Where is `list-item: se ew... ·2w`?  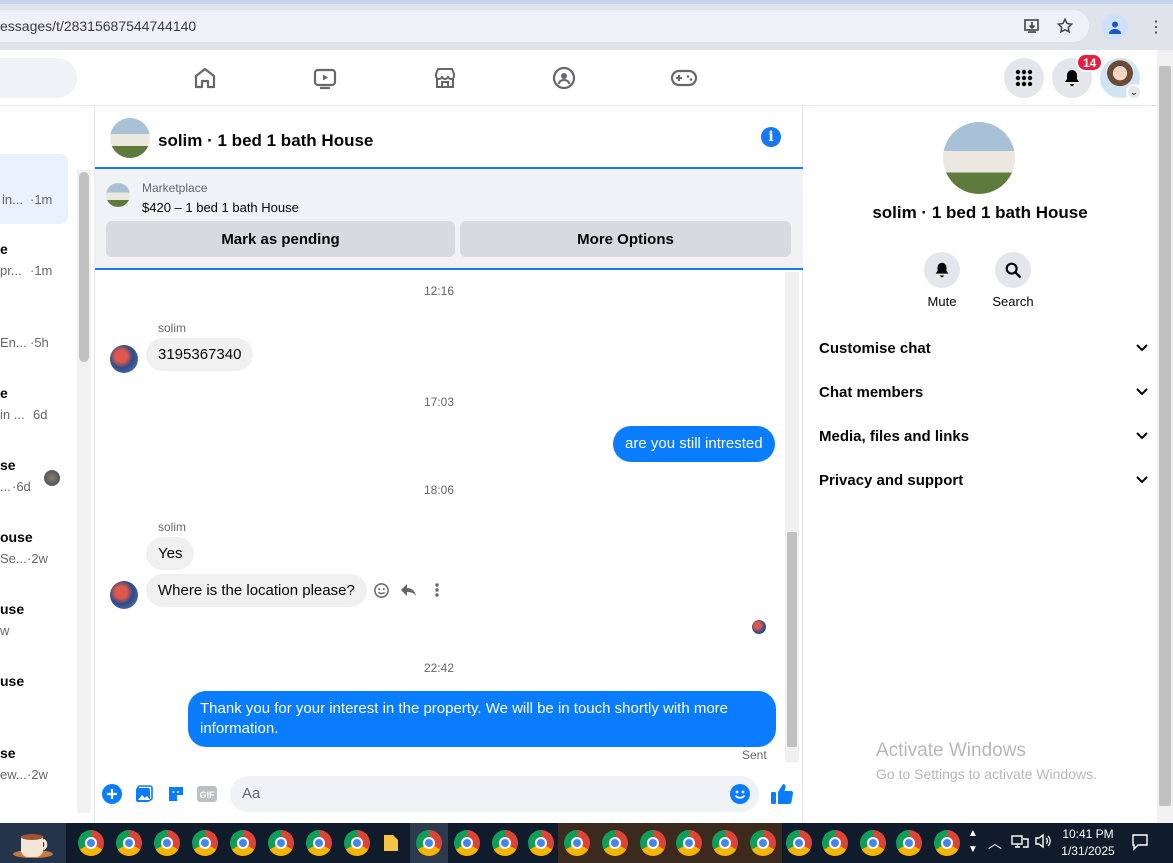 list-item: se ew... ·2w is located at coordinates (34, 764).